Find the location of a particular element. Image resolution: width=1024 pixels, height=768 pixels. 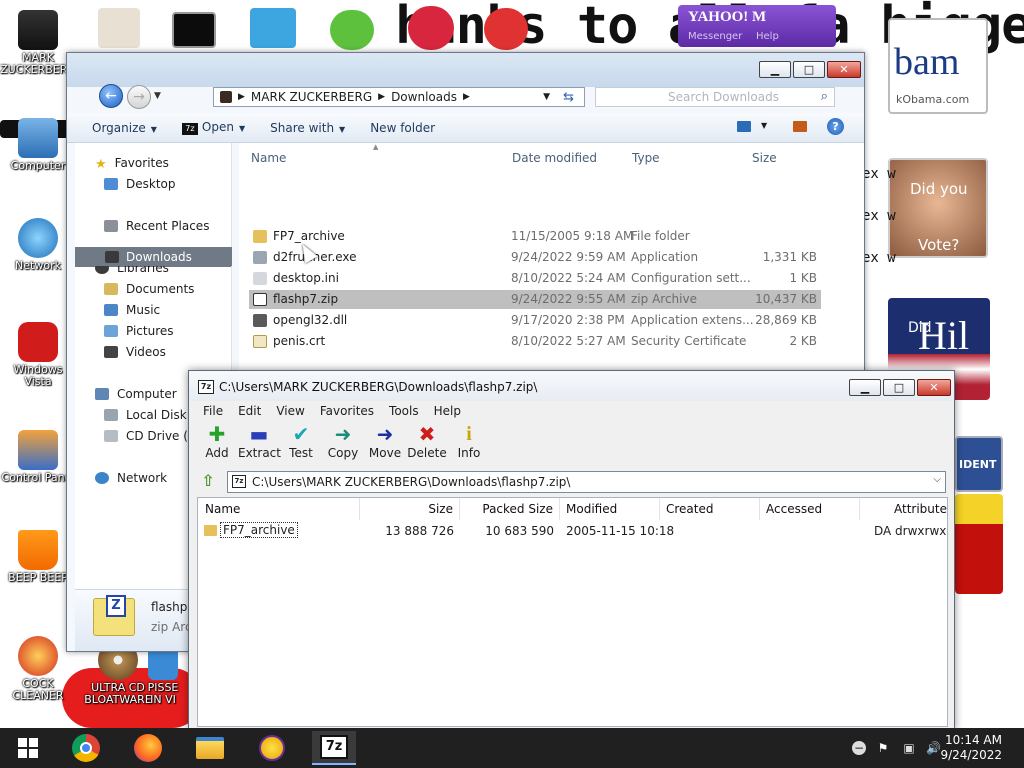

taskbar-clock: 10:14 AM 9/24/2022 is located at coordinates (971, 748).